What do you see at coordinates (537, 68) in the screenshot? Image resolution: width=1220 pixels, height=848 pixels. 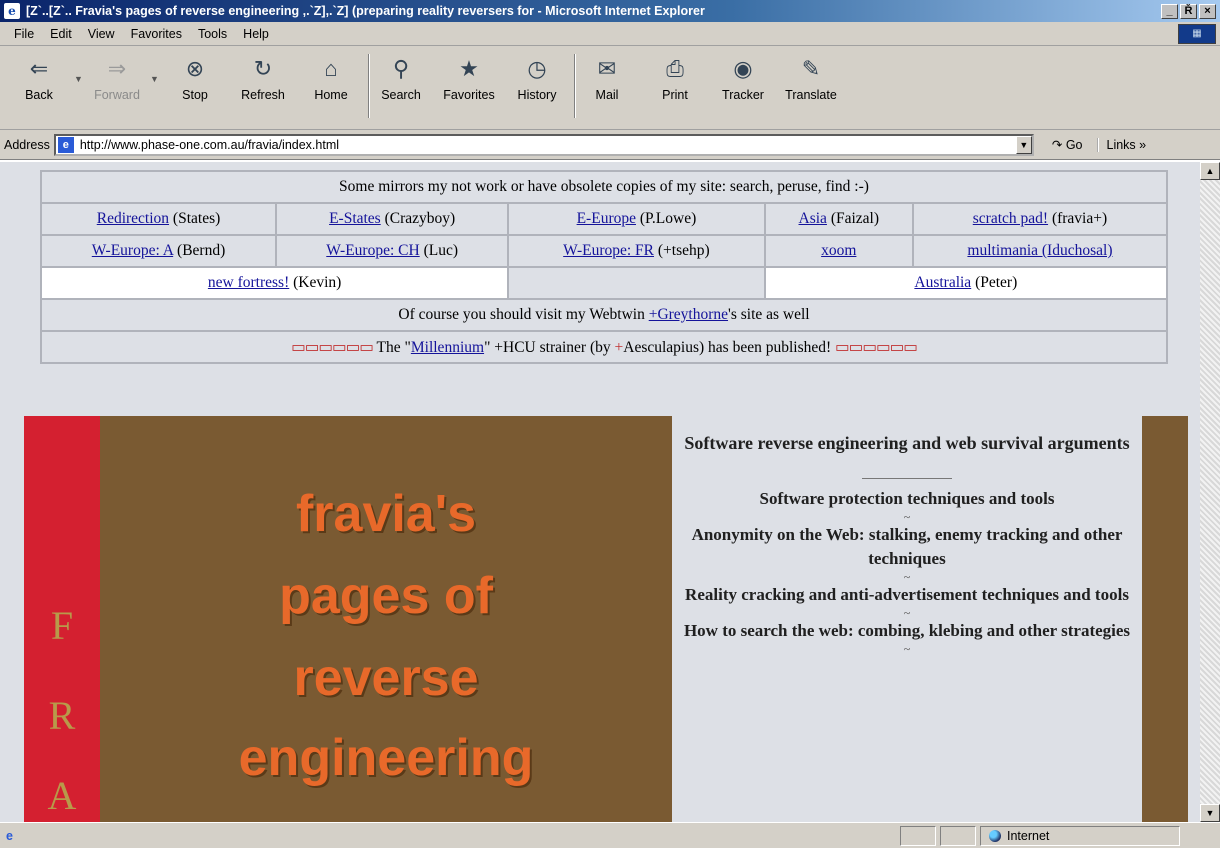 I see `history-icon: ◷` at bounding box center [537, 68].